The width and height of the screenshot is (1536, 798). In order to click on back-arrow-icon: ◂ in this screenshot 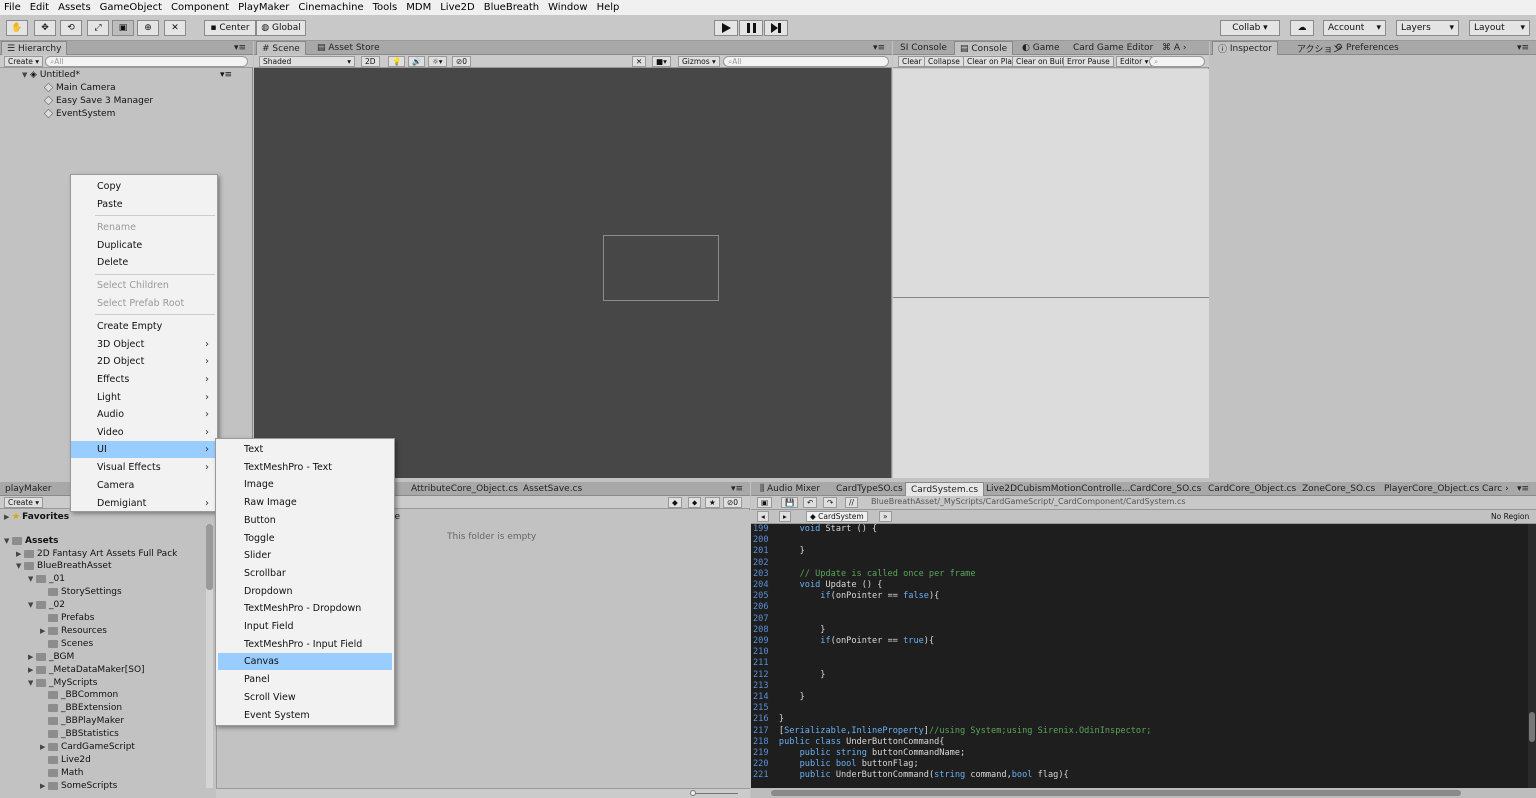, I will do `click(763, 516)`.